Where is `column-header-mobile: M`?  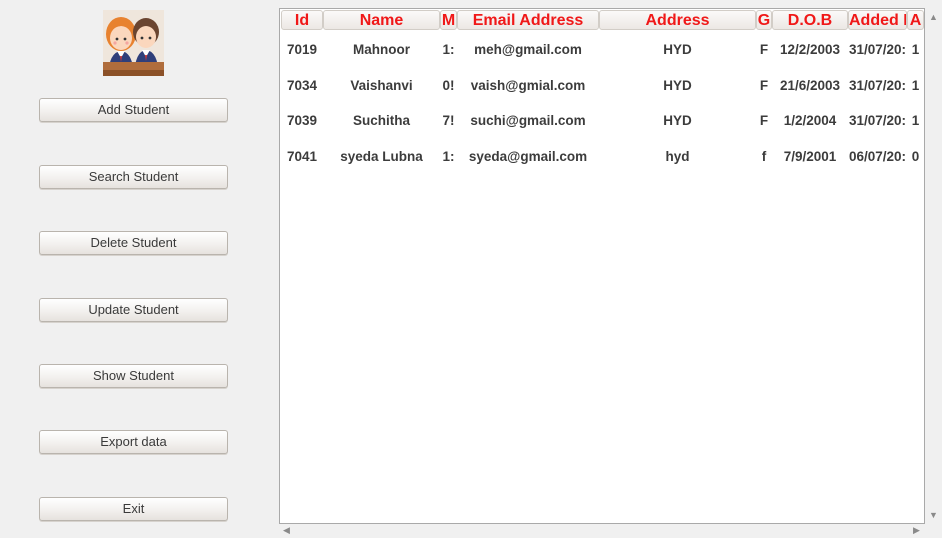
column-header-mobile: M is located at coordinates (448, 20).